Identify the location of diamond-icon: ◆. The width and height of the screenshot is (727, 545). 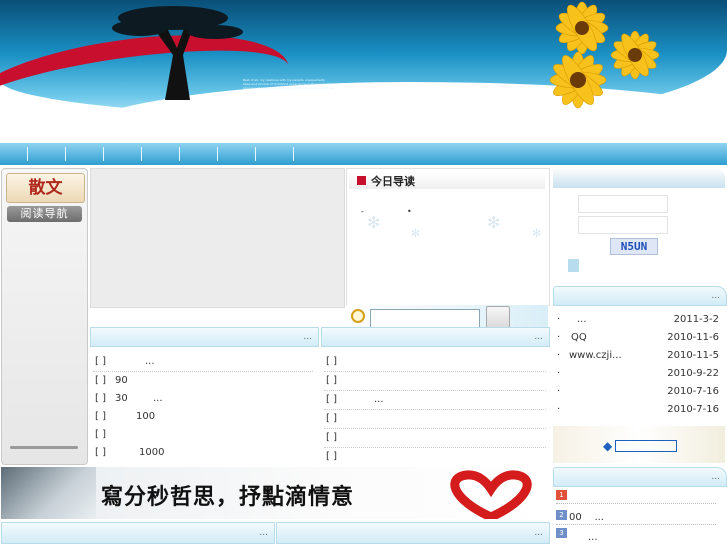
(608, 446).